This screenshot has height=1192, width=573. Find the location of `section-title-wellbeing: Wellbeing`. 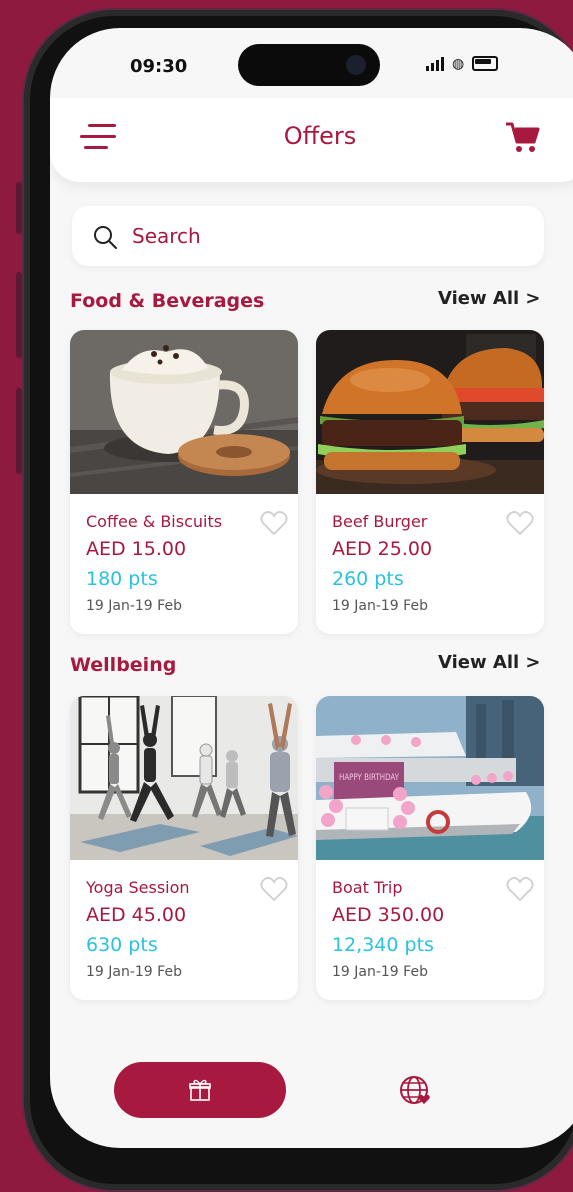

section-title-wellbeing: Wellbeing is located at coordinates (123, 665).